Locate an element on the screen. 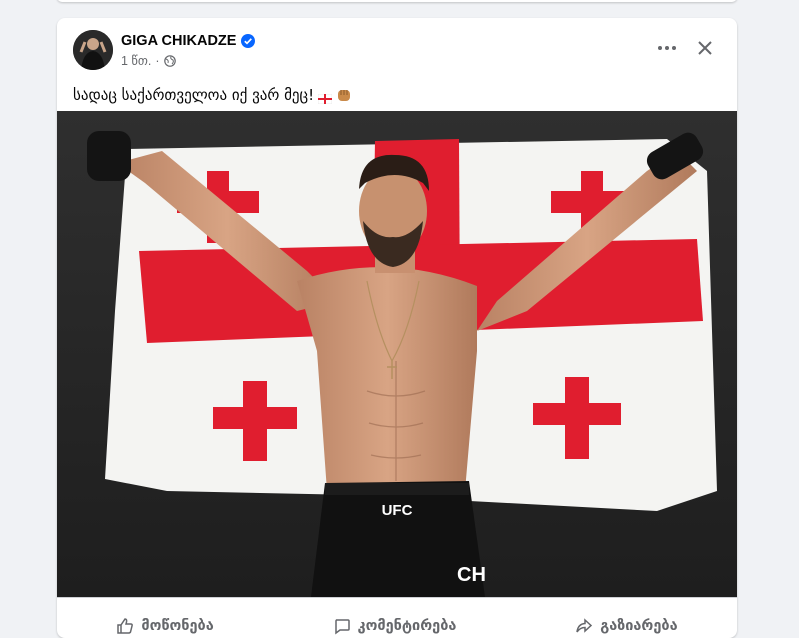 This screenshot has height=638, width=799. author-name-row: GIGA CHIKADZE is located at coordinates (188, 41).